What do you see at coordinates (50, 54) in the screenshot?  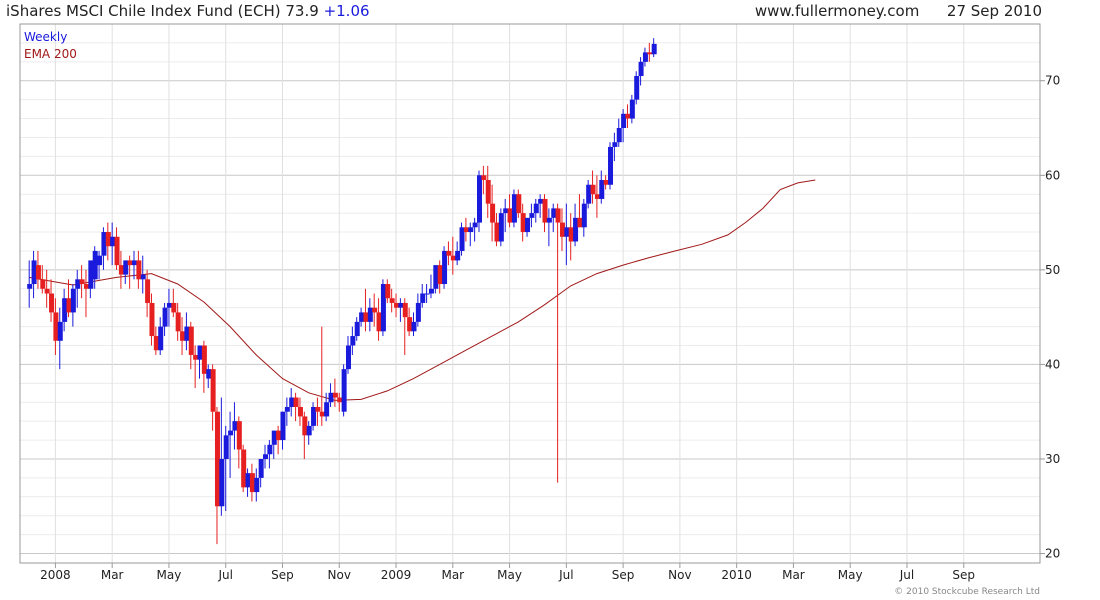 I see `legend-ema-200: EMA 200` at bounding box center [50, 54].